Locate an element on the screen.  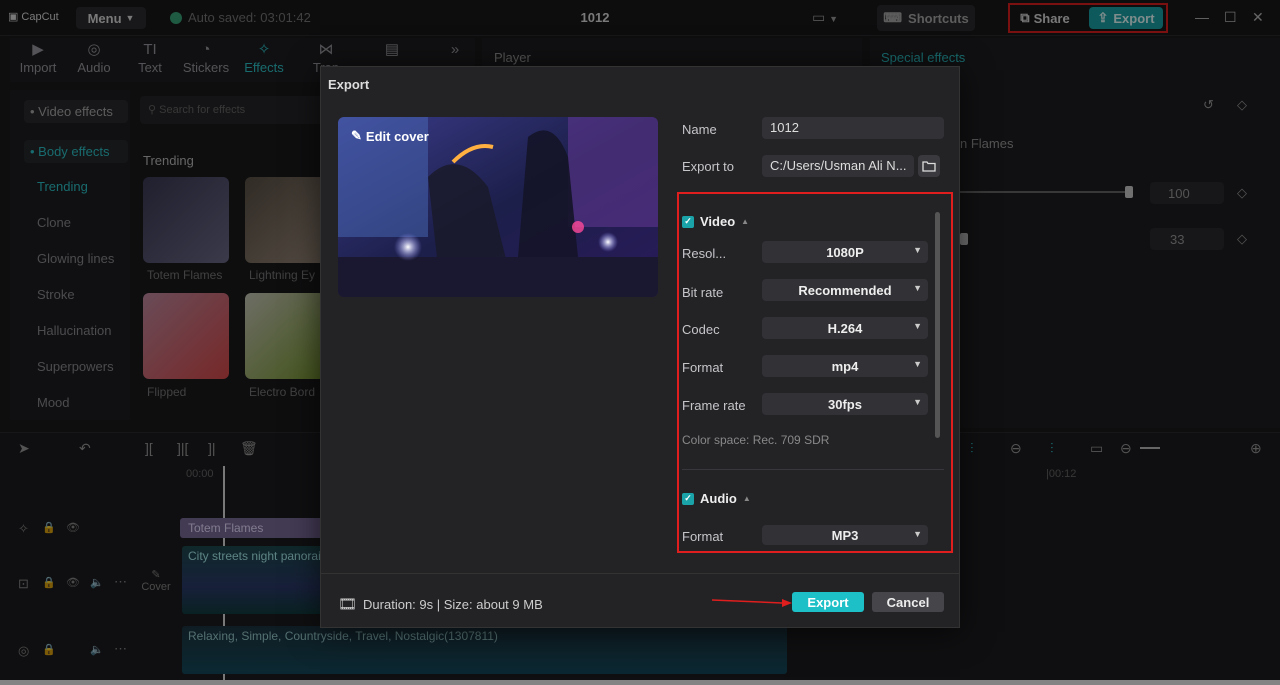
edit-cover-button: ✎ Edit cover is located at coordinates (390, 136).